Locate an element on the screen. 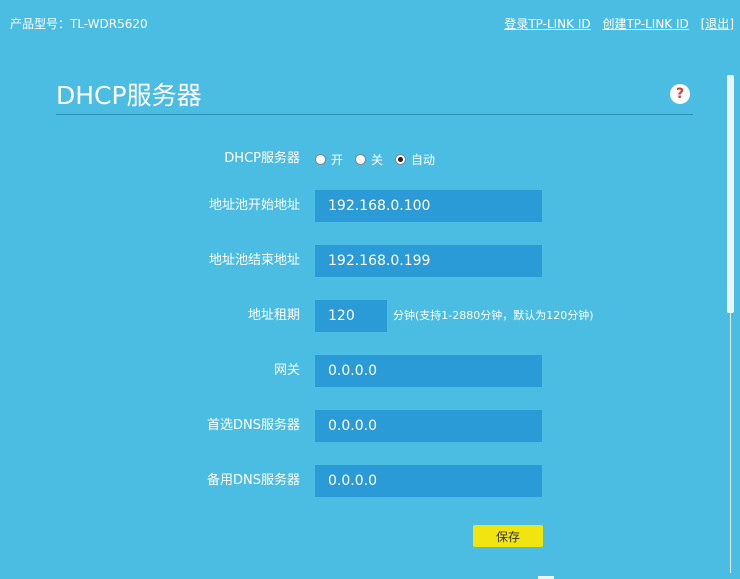  dhcp-radio-on: 开 is located at coordinates (329, 159).